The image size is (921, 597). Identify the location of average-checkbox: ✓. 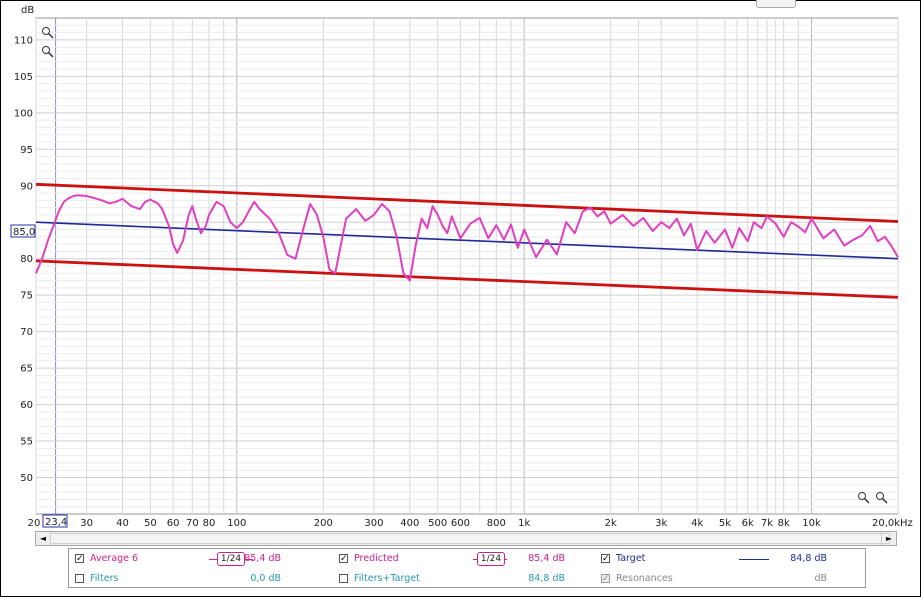
(79, 559).